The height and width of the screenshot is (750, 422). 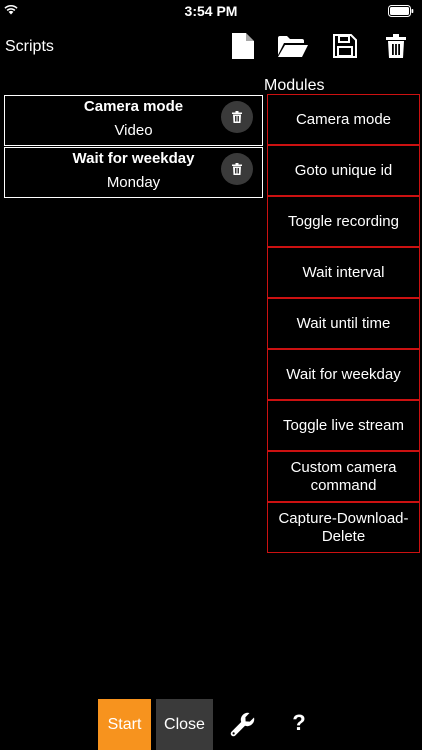 What do you see at coordinates (401, 11) in the screenshot?
I see `battery-icon` at bounding box center [401, 11].